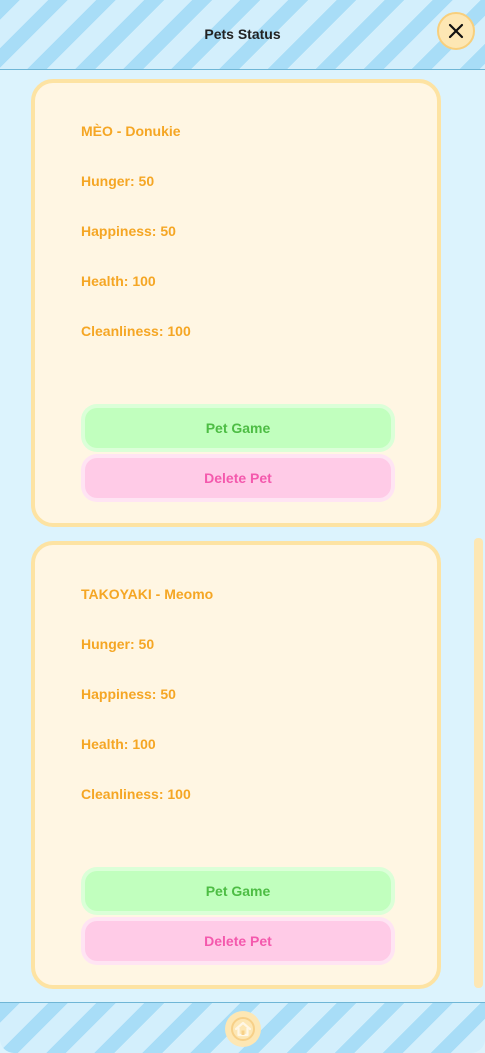 The height and width of the screenshot is (1053, 485). I want to click on home-icon, so click(243, 1029).